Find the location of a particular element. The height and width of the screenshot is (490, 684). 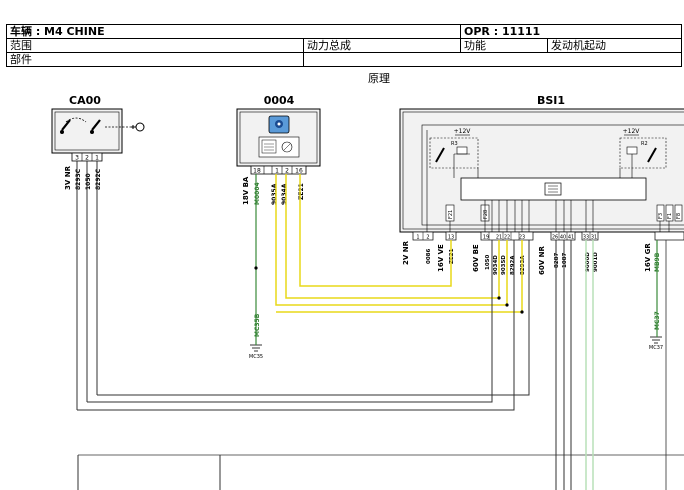

bsi1-box is located at coordinates (541, 170).